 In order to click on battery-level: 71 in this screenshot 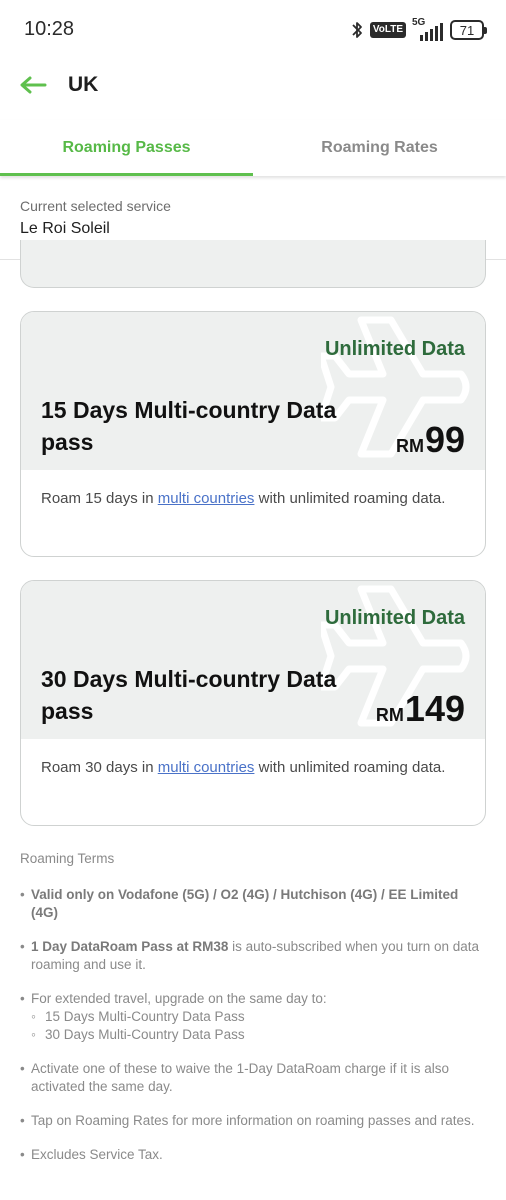, I will do `click(467, 30)`.